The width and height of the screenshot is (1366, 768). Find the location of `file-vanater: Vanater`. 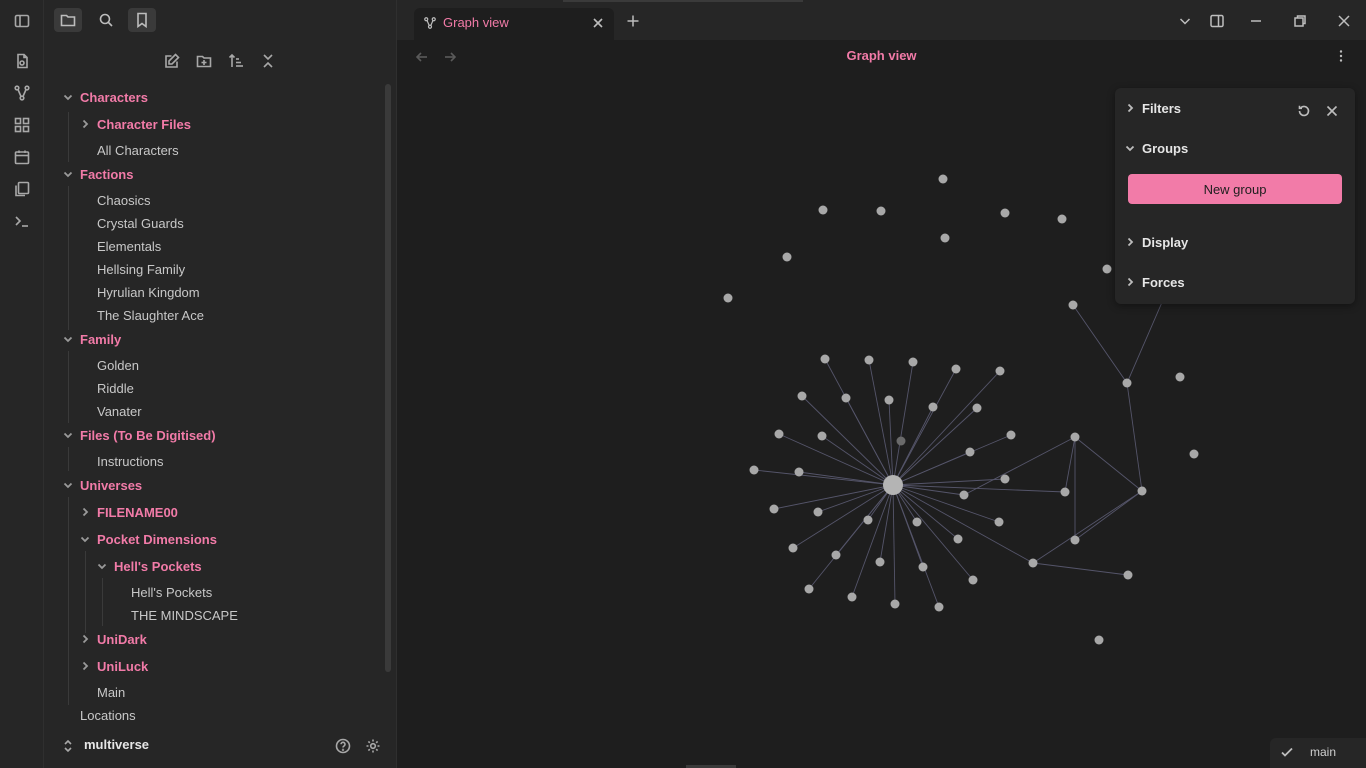

file-vanater: Vanater is located at coordinates (119, 411).